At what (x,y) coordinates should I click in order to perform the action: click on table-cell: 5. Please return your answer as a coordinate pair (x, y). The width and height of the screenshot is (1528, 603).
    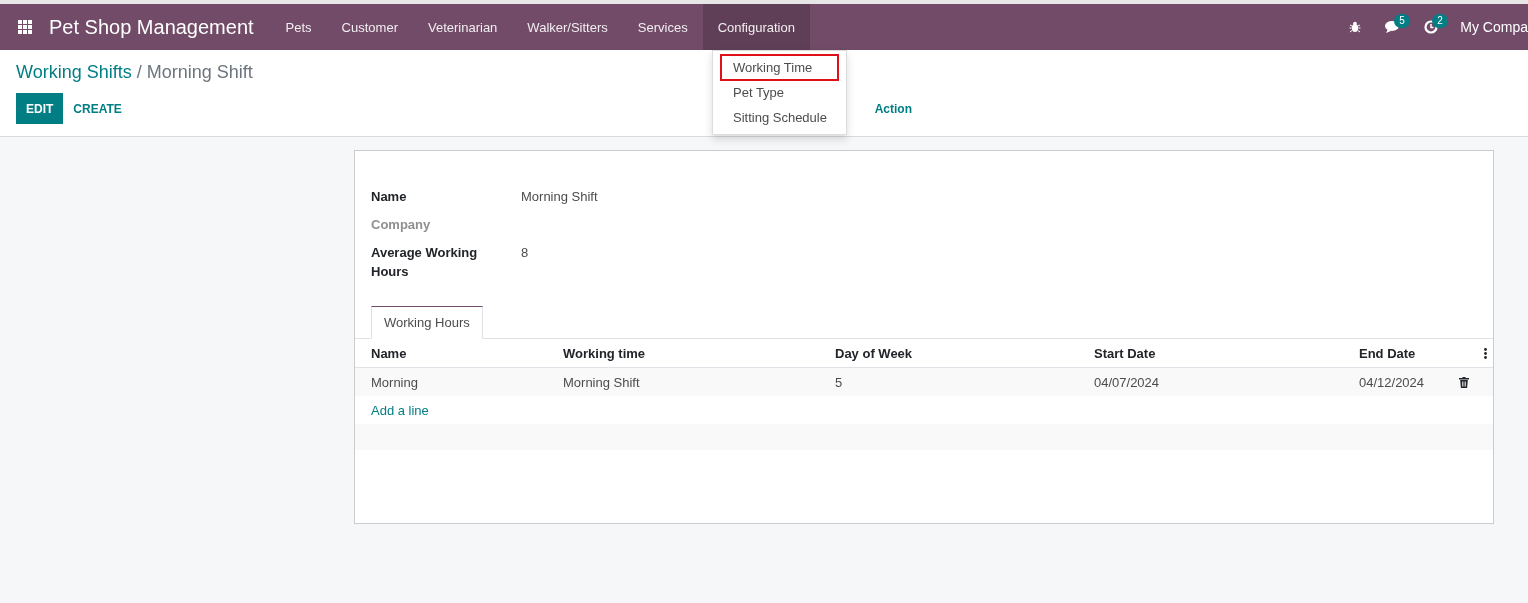
    Looking at the image, I should click on (948, 381).